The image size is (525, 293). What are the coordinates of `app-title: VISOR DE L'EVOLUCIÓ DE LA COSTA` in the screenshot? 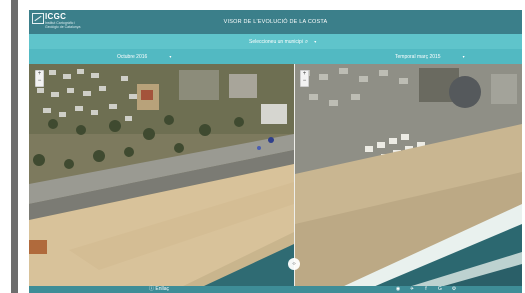 It's located at (275, 22).